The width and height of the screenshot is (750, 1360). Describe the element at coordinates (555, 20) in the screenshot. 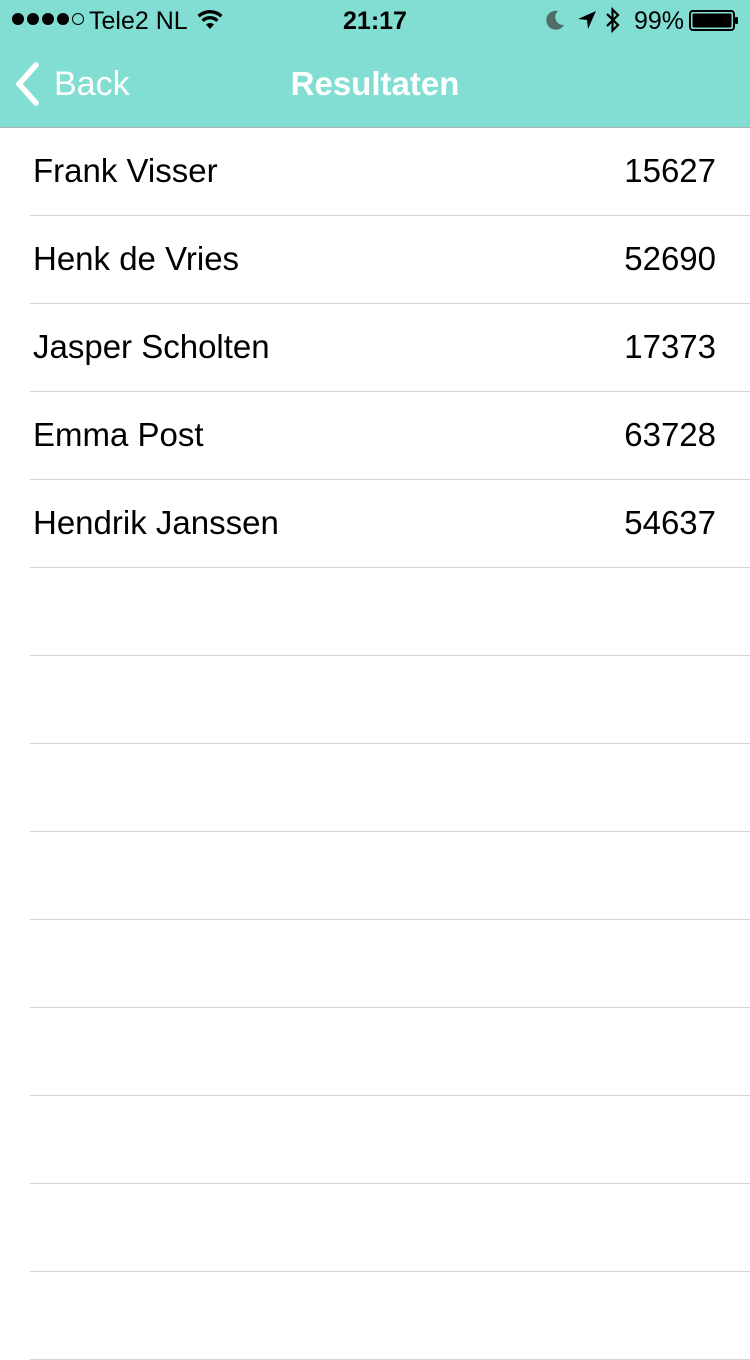

I see `moon-icon` at that location.